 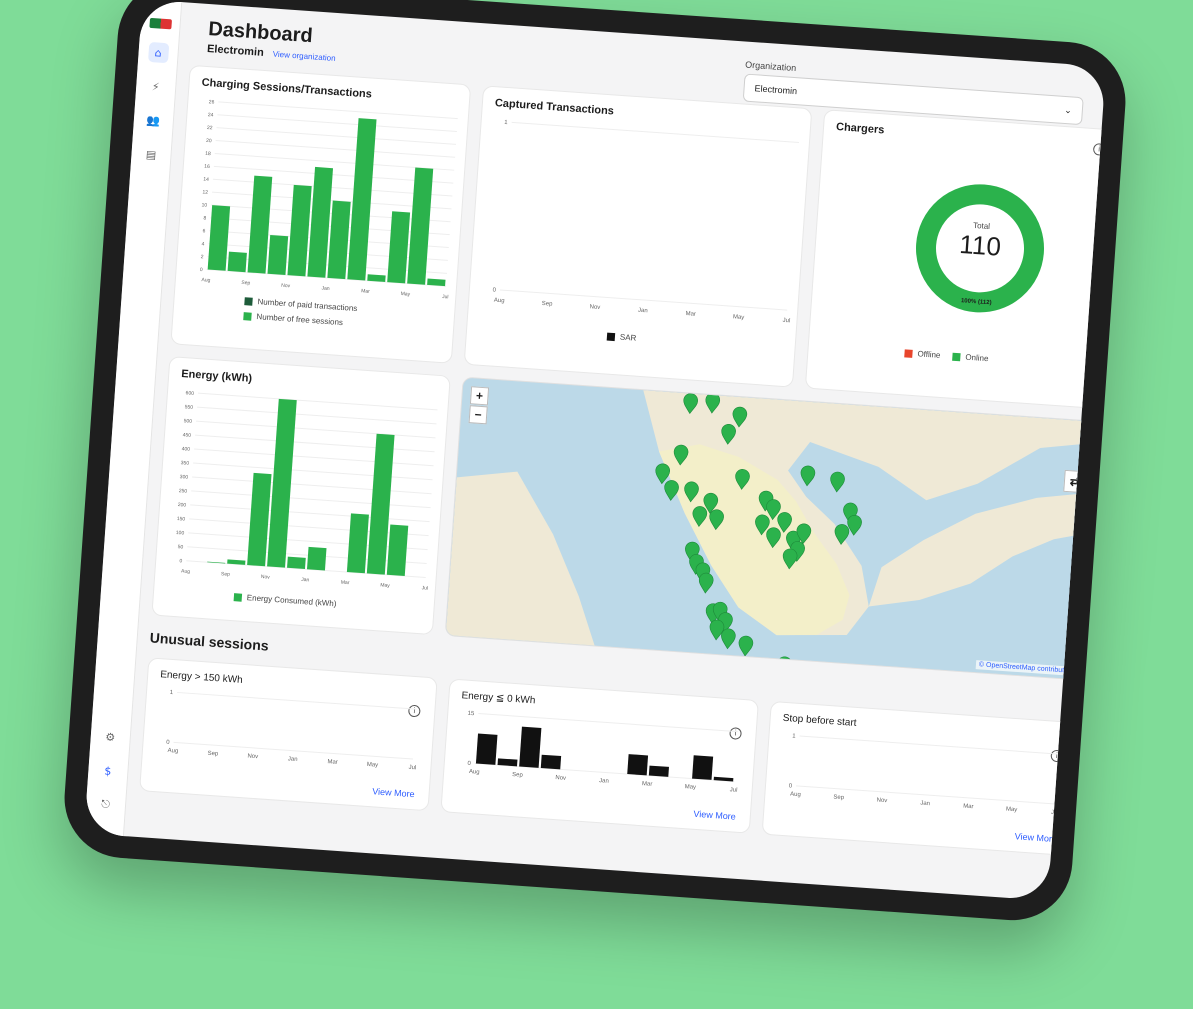 I want to click on y-tick-label: 100, so click(x=180, y=533).